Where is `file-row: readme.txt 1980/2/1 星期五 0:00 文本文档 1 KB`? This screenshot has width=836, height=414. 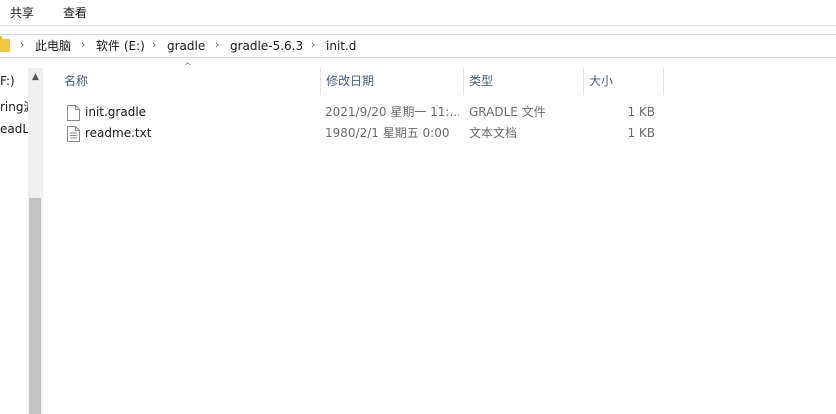 file-row: readme.txt 1980/2/1 星期五 0:00 文本文档 1 KB is located at coordinates (361, 133).